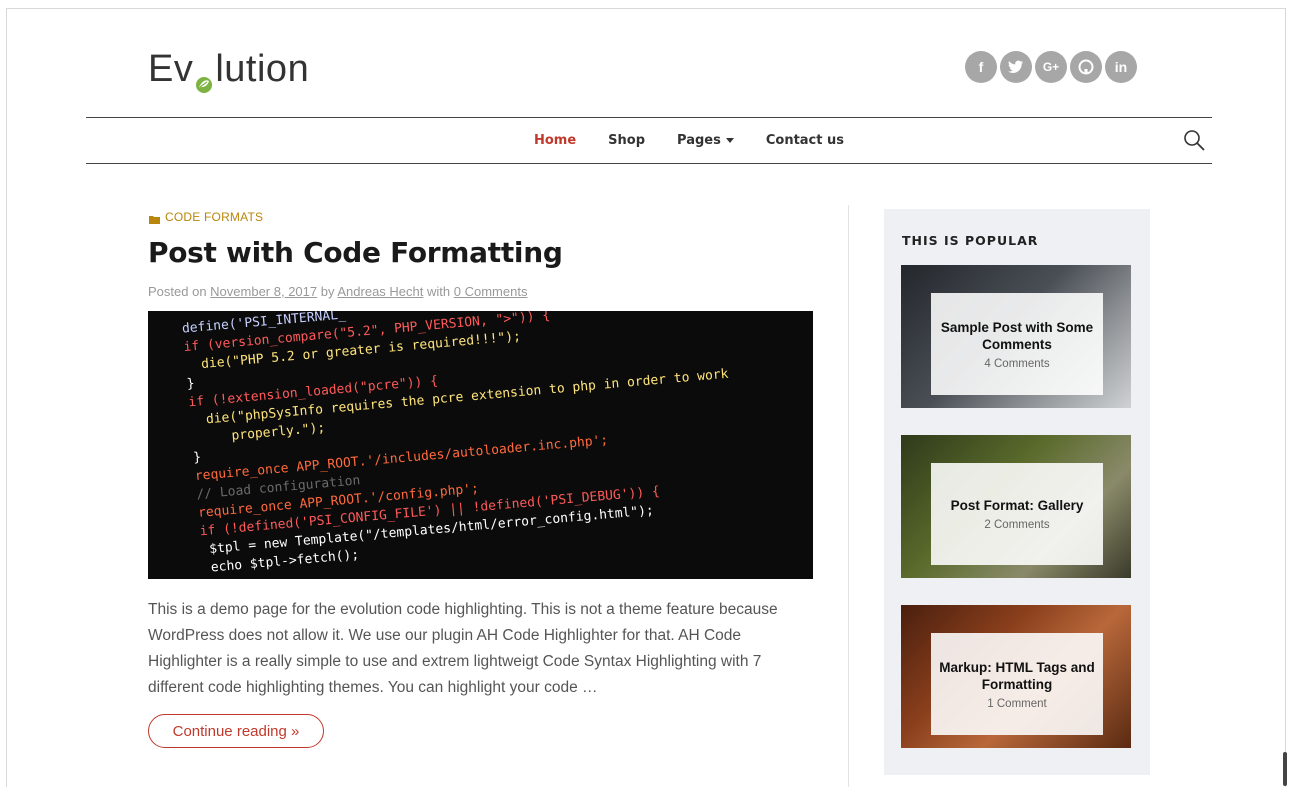  What do you see at coordinates (236, 731) in the screenshot?
I see `continue-reading-button: Continue reading »` at bounding box center [236, 731].